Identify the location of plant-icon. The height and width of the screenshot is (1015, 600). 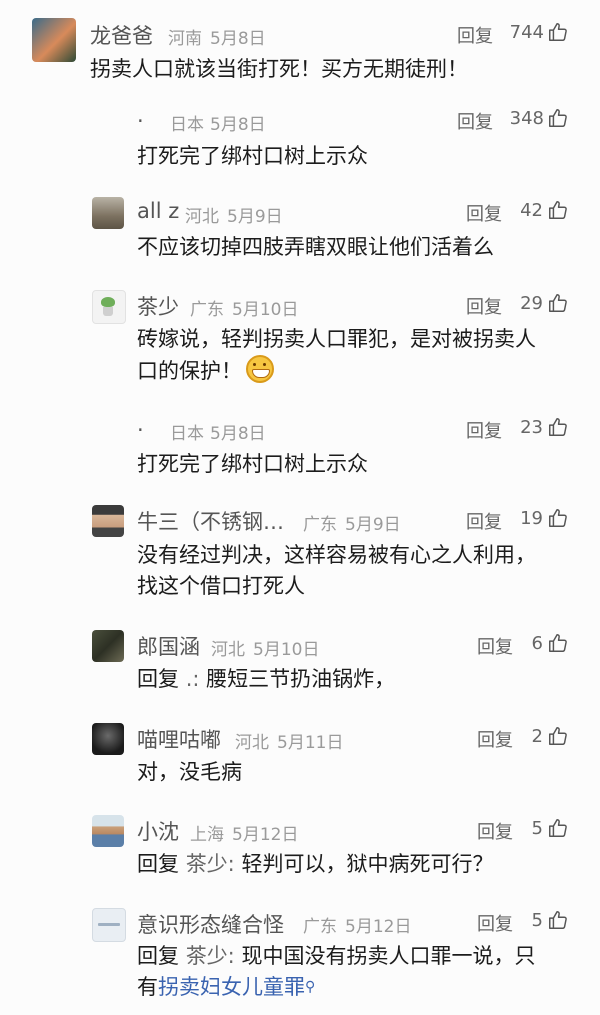
(108, 302).